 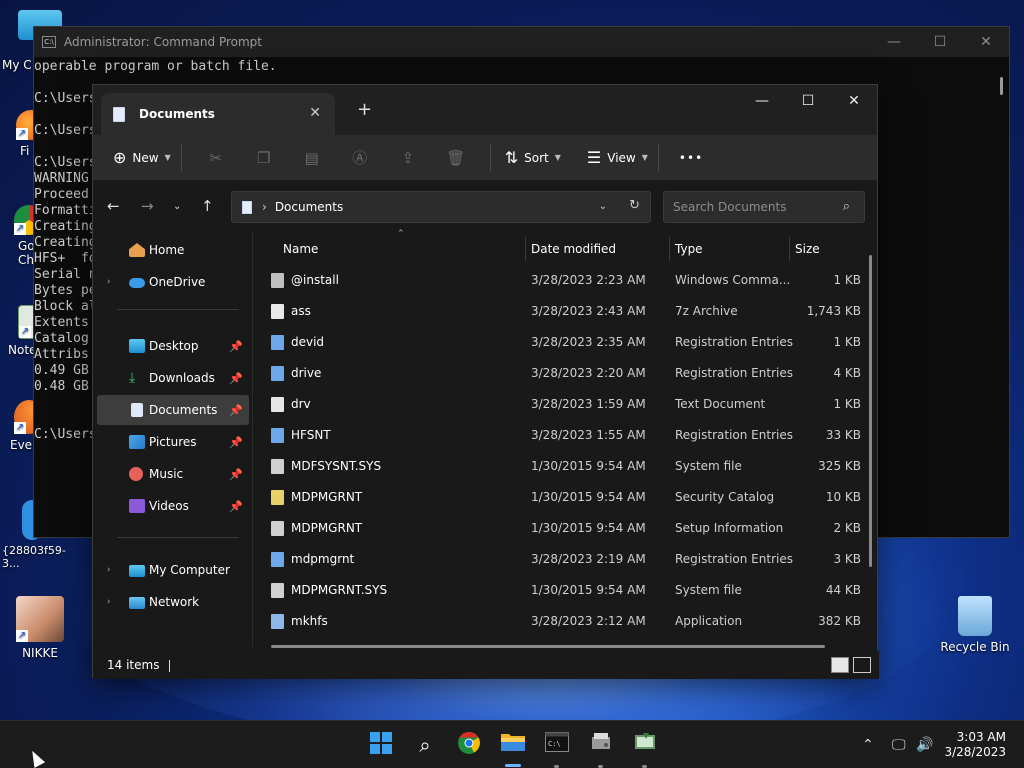 I want to click on up-icon: ↑, so click(x=207, y=206).